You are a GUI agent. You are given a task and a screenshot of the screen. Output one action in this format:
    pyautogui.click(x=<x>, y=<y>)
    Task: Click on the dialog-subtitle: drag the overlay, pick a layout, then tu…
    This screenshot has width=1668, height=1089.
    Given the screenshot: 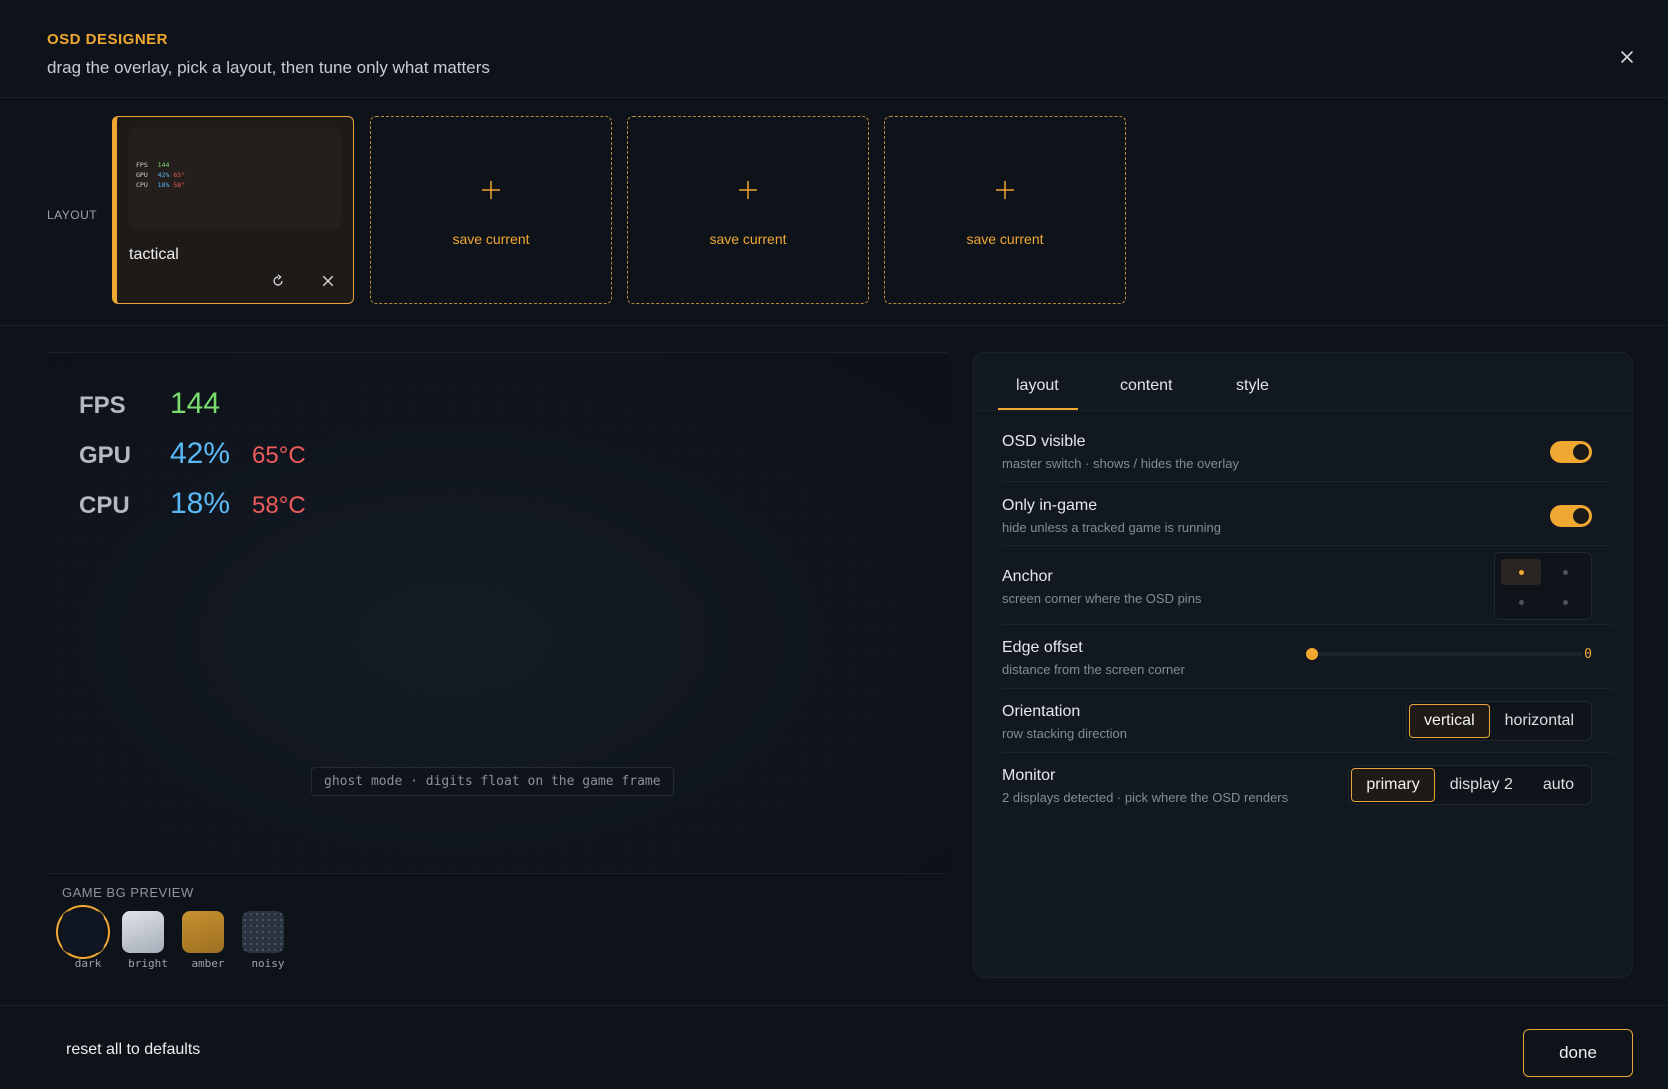 What is the action you would take?
    pyautogui.click(x=268, y=67)
    